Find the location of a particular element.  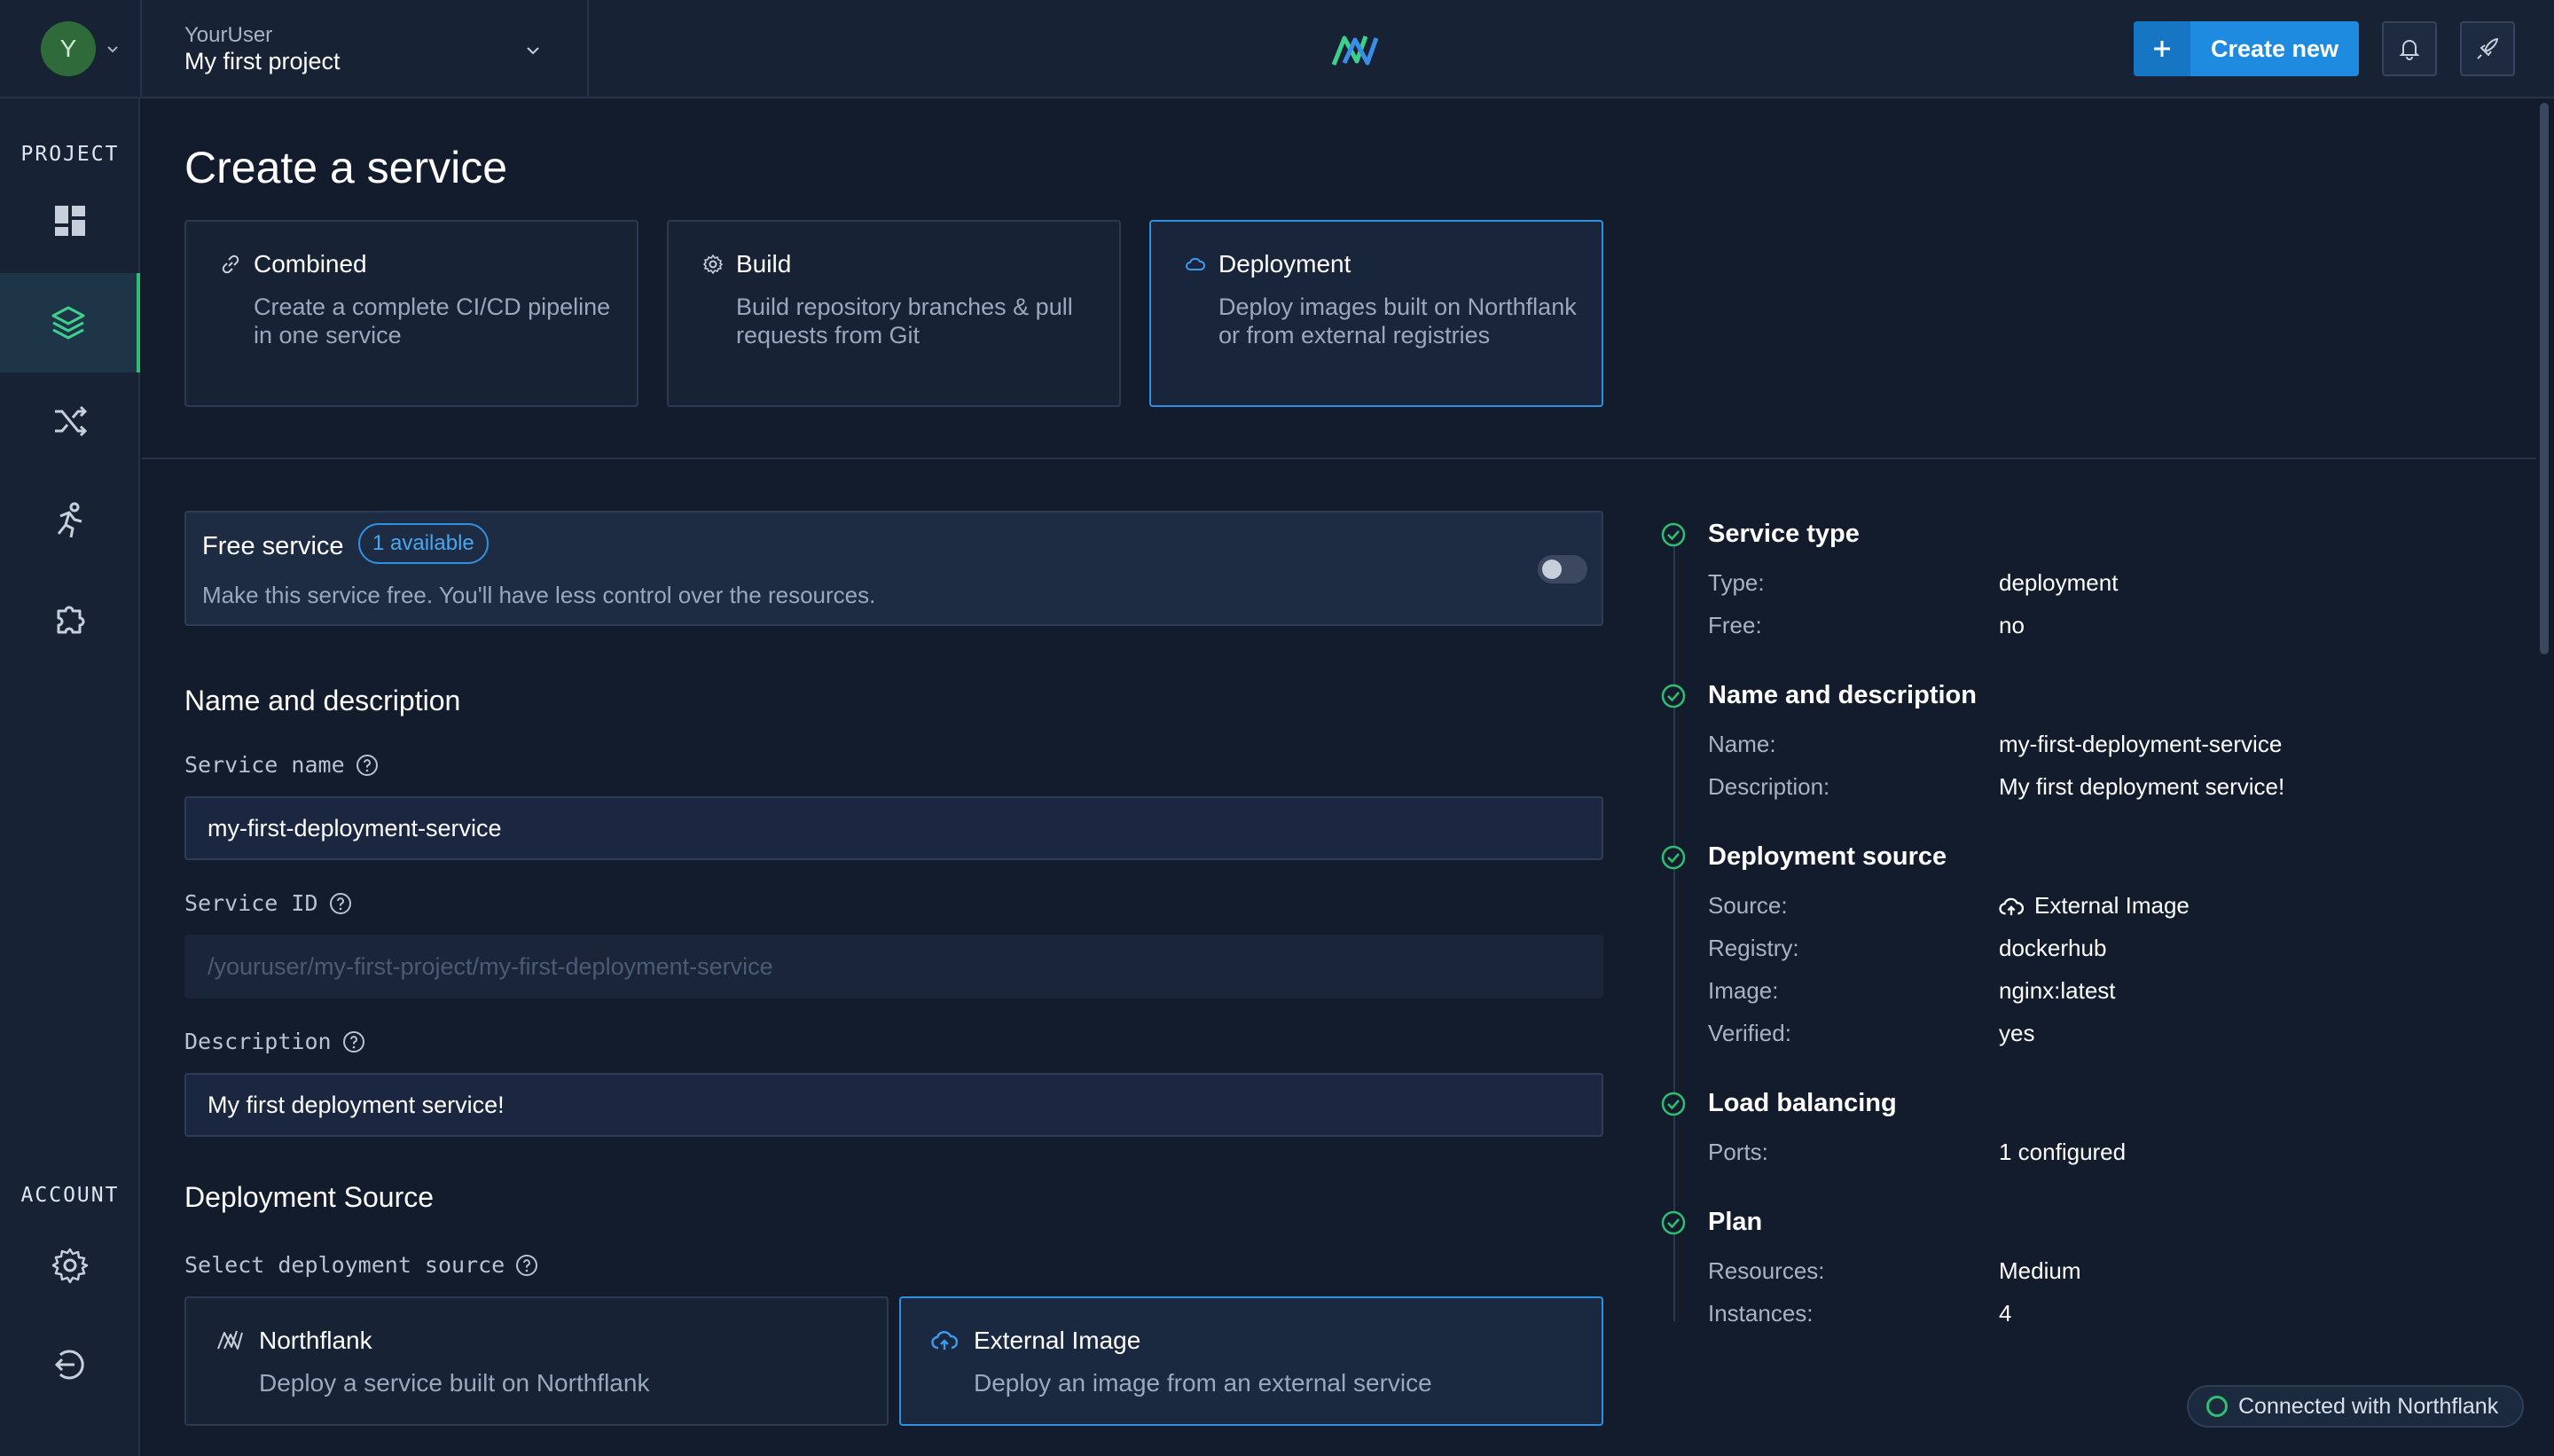

connection-status-text: Connected with Northflank is located at coordinates (2368, 1406).